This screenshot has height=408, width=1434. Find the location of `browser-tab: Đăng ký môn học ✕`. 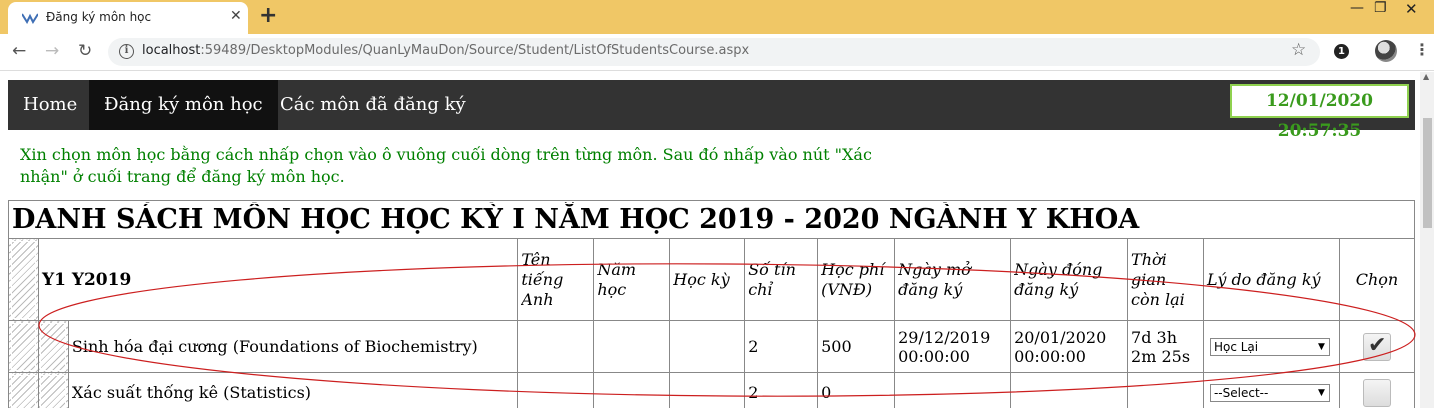

browser-tab: Đăng ký môn học ✕ is located at coordinates (128, 18).